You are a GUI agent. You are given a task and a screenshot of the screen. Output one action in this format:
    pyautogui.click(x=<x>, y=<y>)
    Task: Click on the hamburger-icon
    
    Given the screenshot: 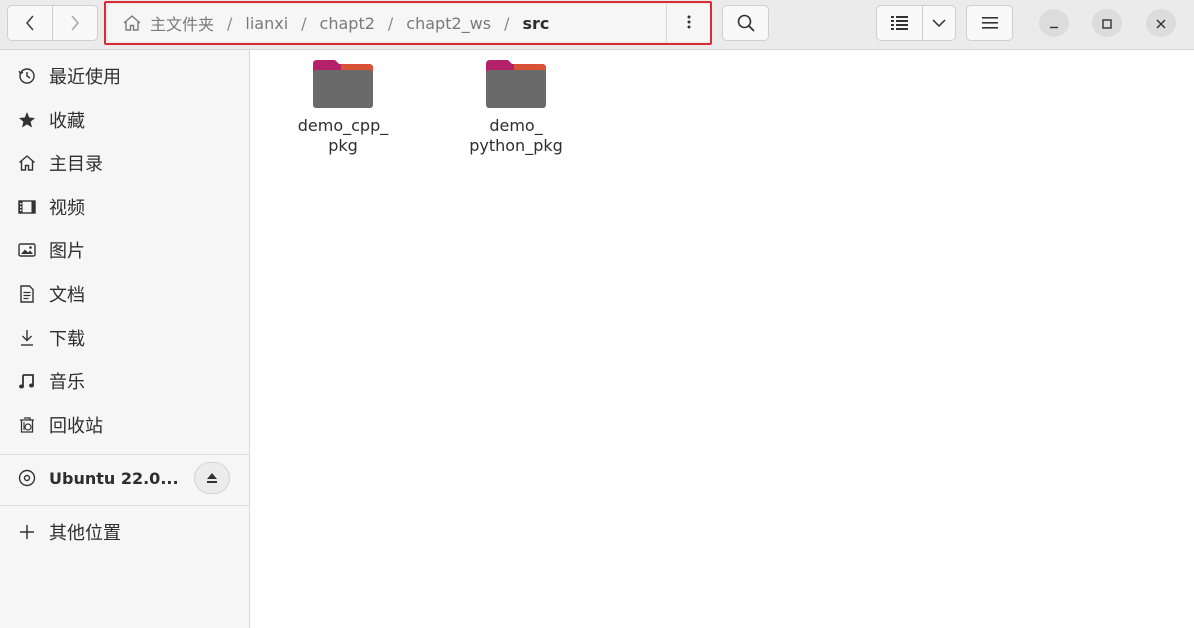 What is the action you would take?
    pyautogui.click(x=989, y=23)
    